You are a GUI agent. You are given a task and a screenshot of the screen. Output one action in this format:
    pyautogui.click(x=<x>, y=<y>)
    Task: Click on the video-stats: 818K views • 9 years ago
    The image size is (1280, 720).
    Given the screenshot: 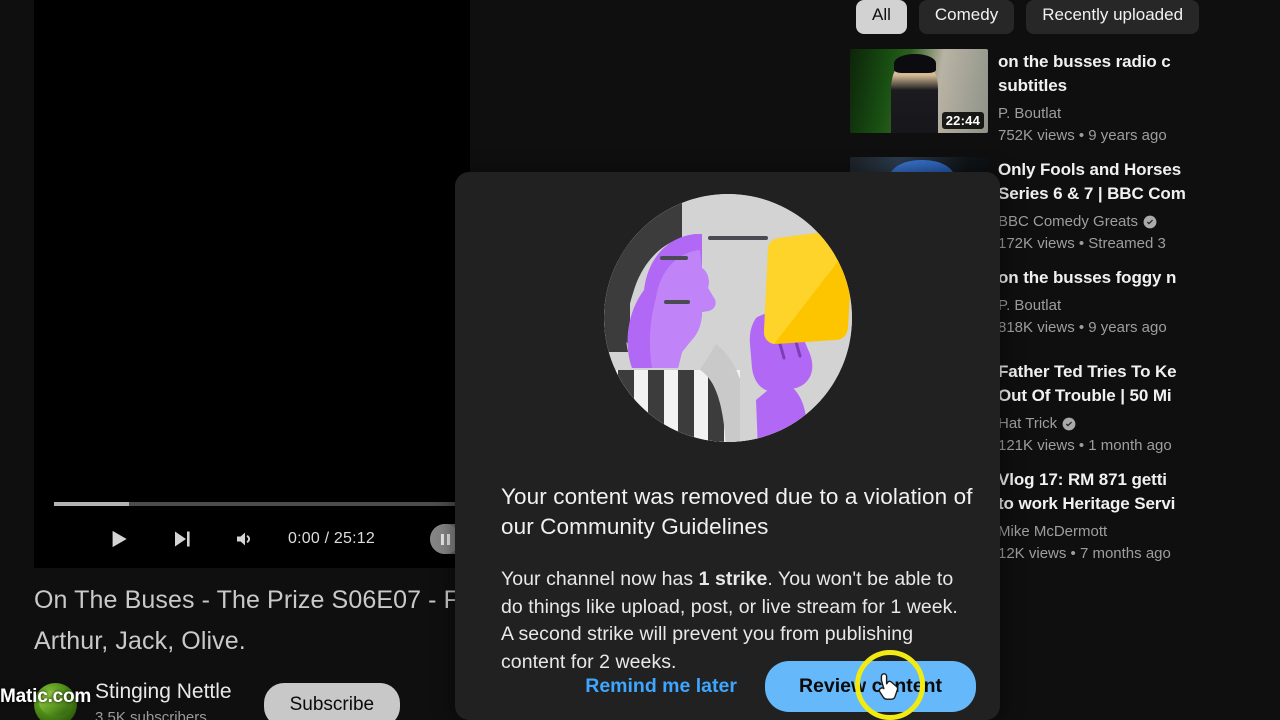 What is the action you would take?
    pyautogui.click(x=1082, y=327)
    